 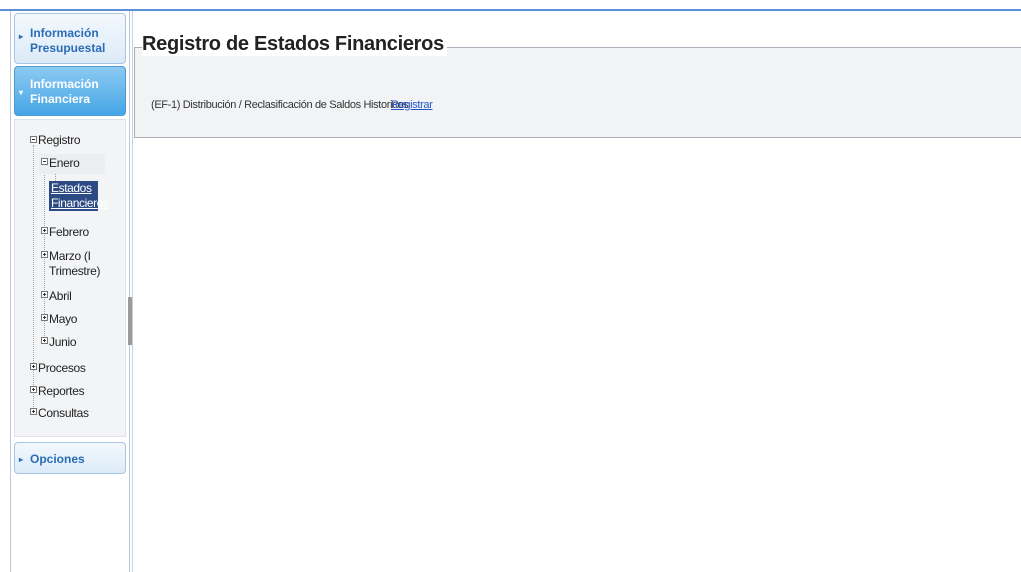 I want to click on tree-node-procesos: Procesos, so click(x=62, y=368).